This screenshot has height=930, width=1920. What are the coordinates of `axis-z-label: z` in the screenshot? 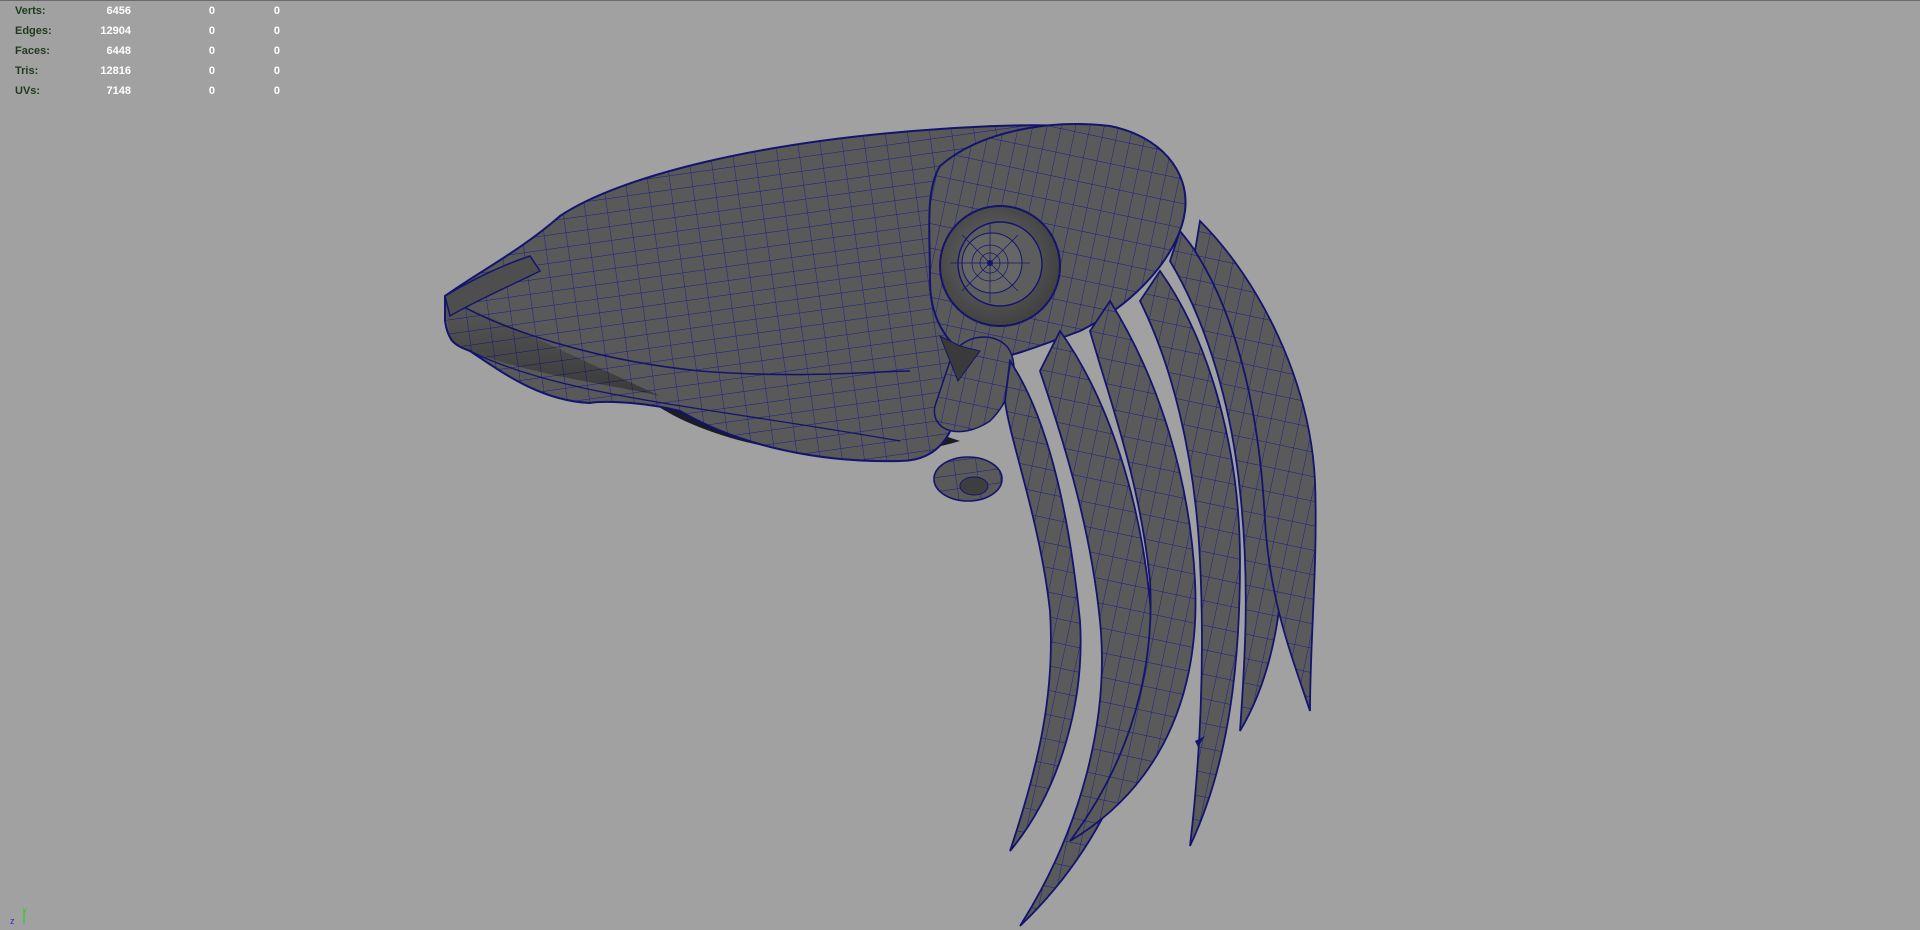 It's located at (12, 921).